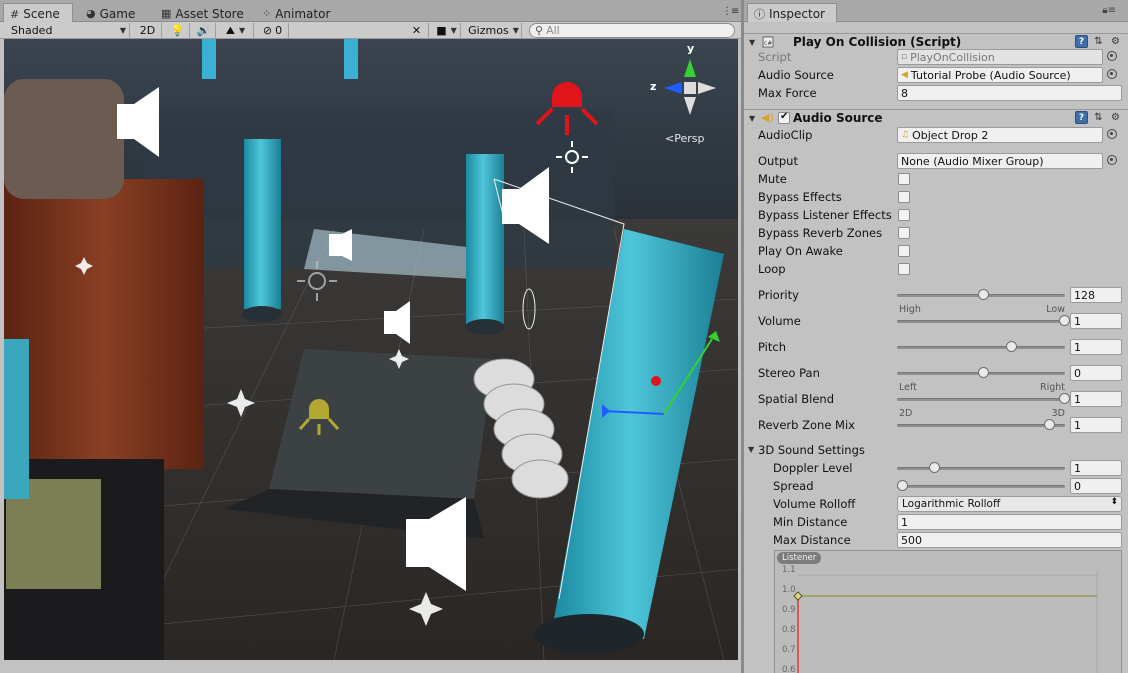  Describe the element at coordinates (902, 485) in the screenshot. I see `spread-slider-thumb` at that location.